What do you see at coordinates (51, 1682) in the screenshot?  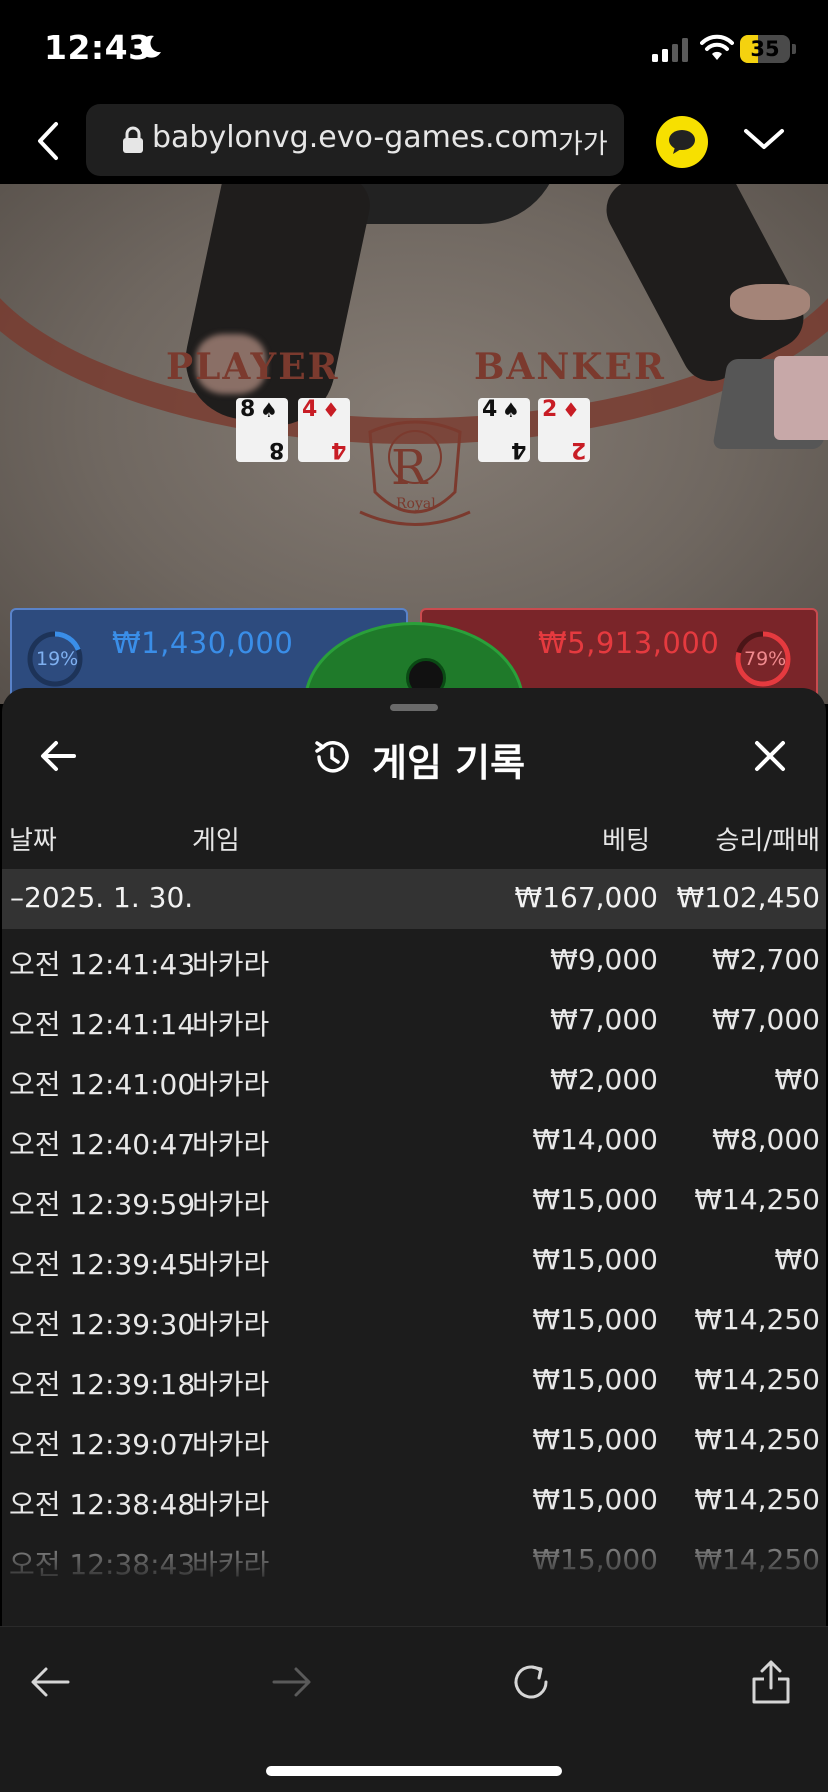 I see `back-arrow-icon` at bounding box center [51, 1682].